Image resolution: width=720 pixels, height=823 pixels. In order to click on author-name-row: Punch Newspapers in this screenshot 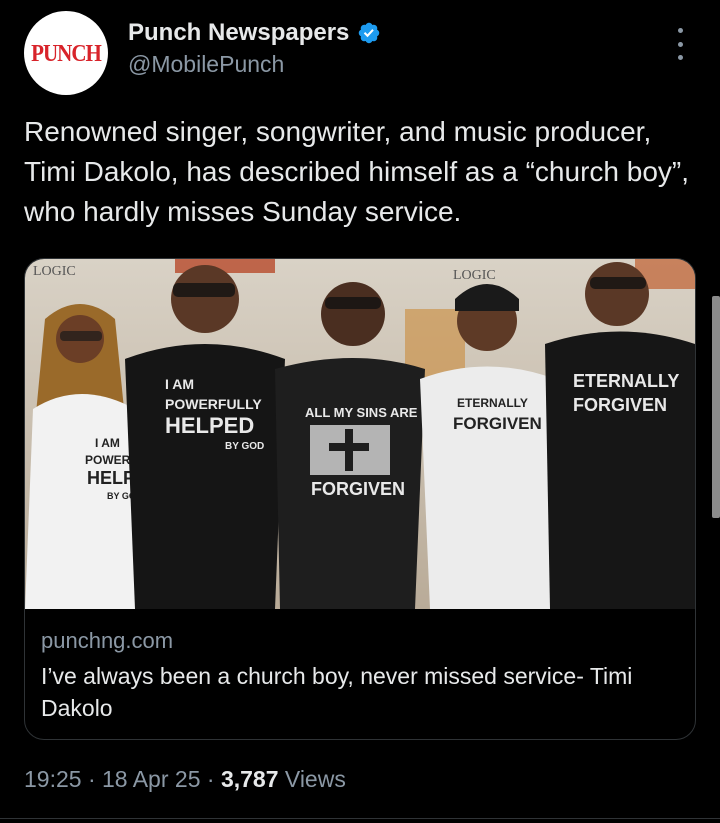, I will do `click(254, 33)`.